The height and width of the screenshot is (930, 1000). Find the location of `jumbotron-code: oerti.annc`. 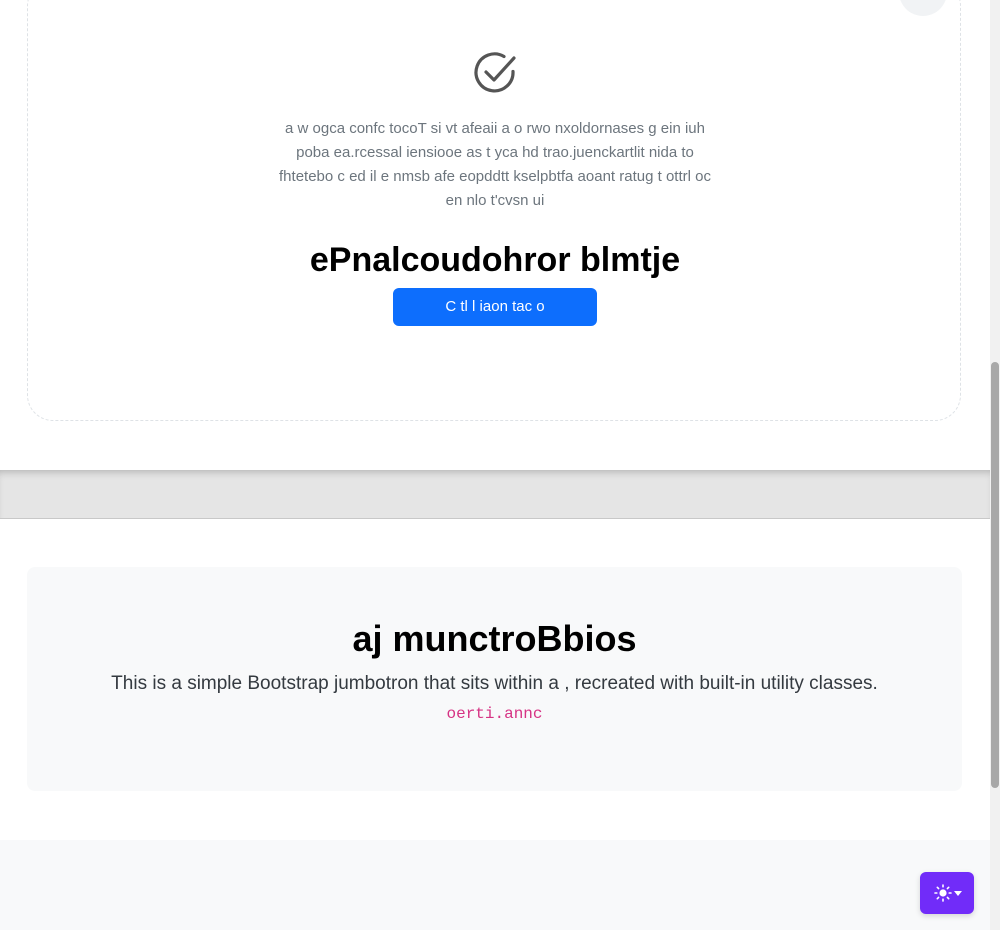

jumbotron-code: oerti.annc is located at coordinates (494, 714).